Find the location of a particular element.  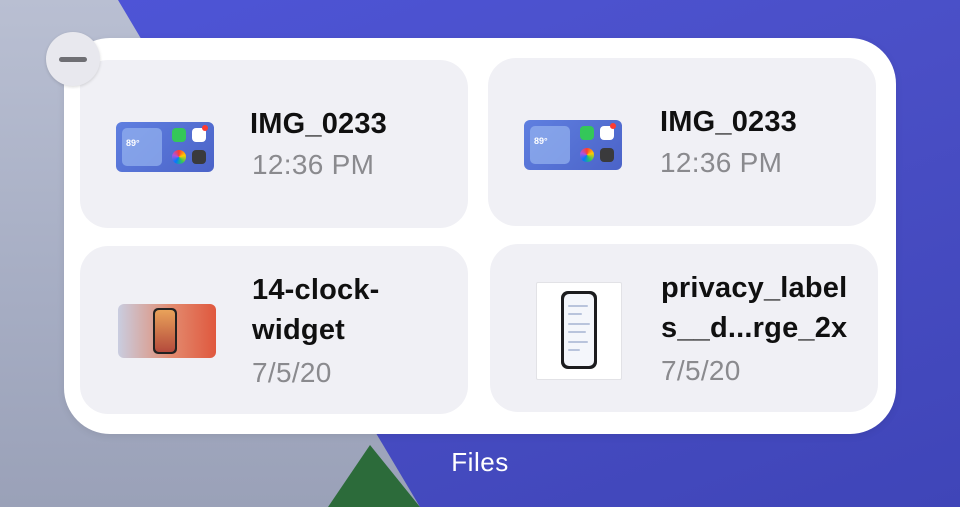

file-name-line2: s__d...rge_2x is located at coordinates (754, 328).